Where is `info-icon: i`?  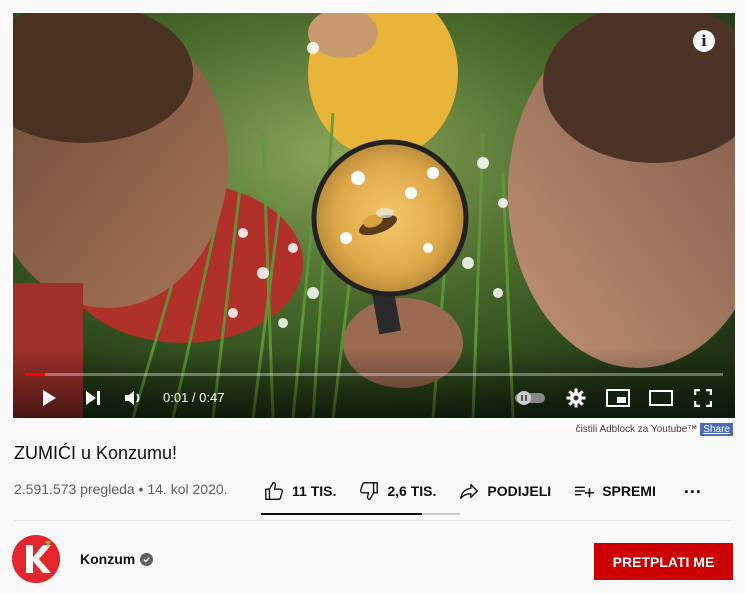 info-icon: i is located at coordinates (704, 41).